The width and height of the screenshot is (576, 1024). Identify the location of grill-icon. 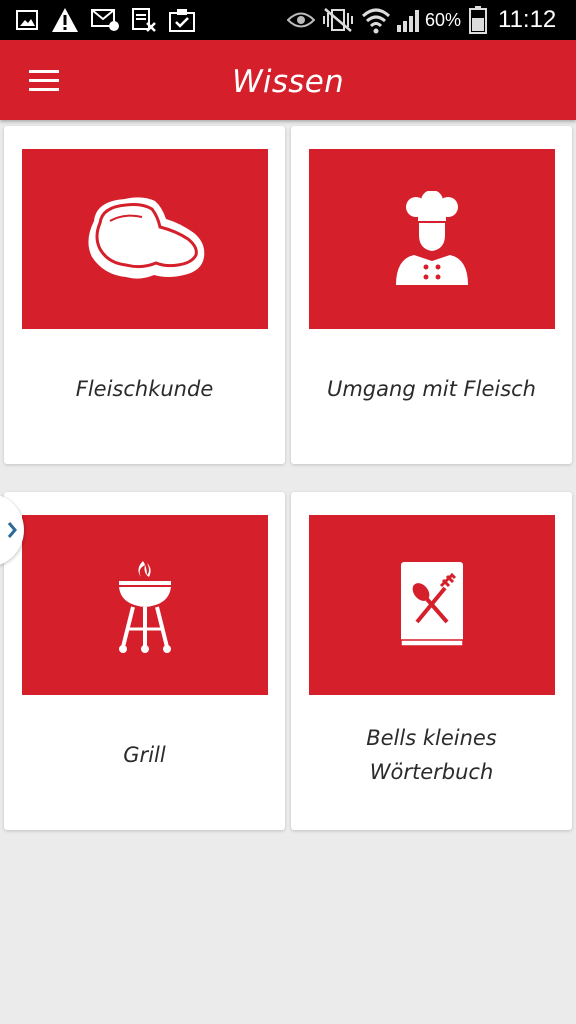
(145, 607).